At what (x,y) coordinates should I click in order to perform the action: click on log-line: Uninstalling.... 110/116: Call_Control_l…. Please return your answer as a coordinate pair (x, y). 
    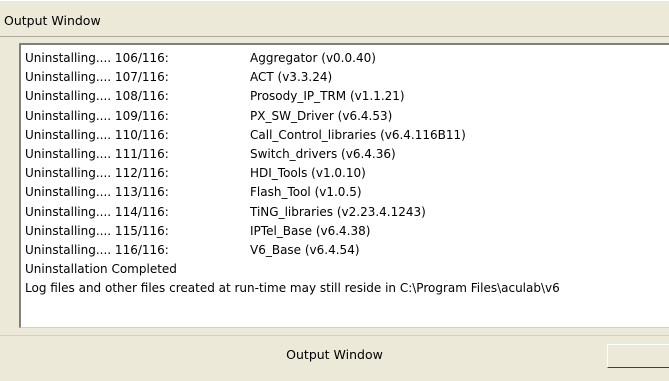
    Looking at the image, I should click on (347, 135).